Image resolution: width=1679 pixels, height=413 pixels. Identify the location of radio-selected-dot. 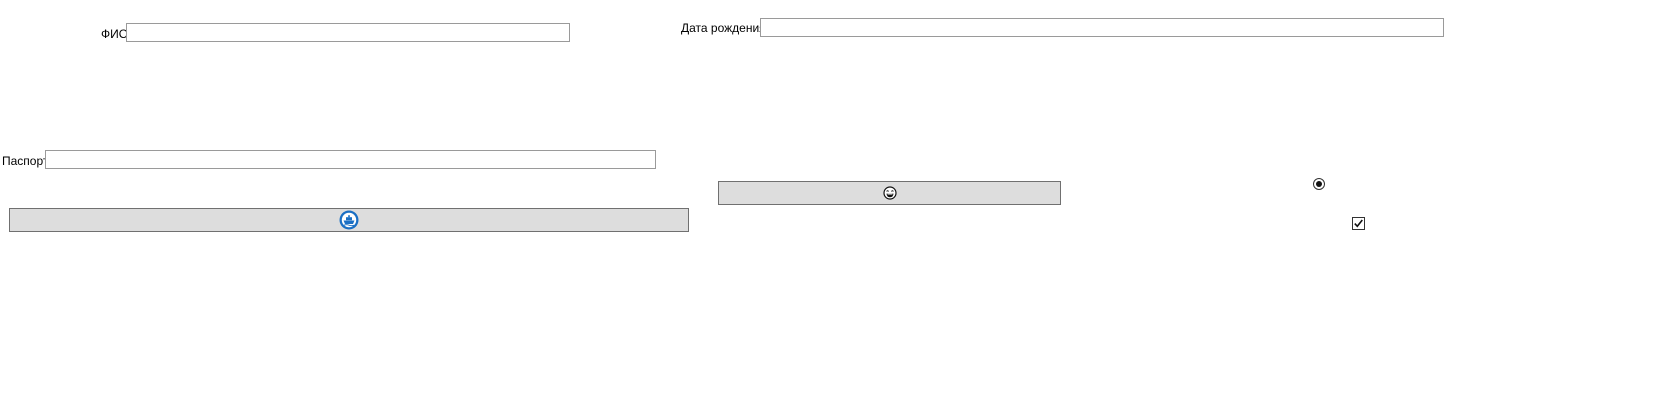
(1319, 184).